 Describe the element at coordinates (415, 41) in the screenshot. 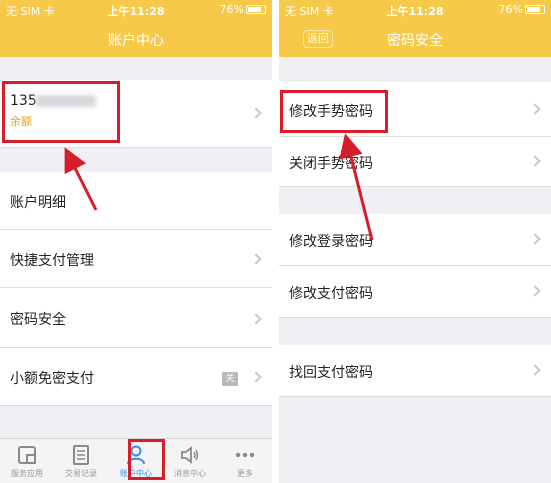

I see `page-title: 密码安全` at that location.